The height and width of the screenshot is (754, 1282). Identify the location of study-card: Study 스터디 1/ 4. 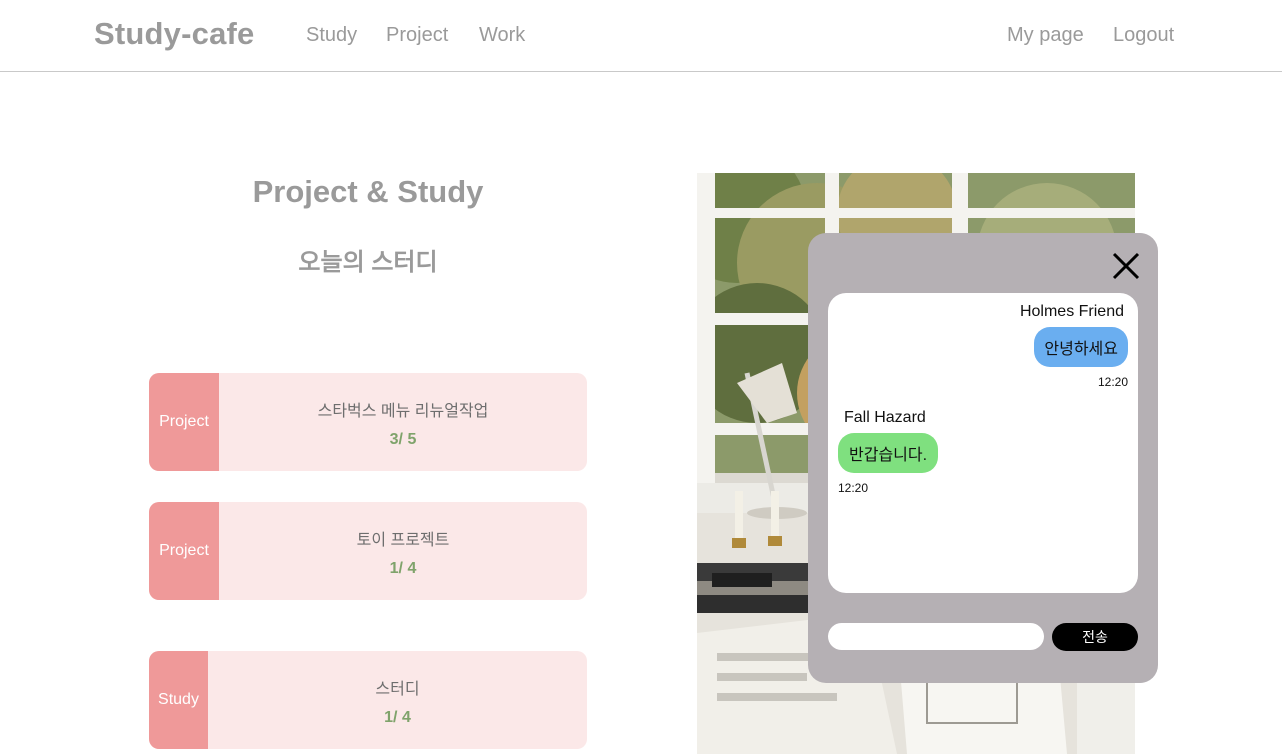
(368, 700).